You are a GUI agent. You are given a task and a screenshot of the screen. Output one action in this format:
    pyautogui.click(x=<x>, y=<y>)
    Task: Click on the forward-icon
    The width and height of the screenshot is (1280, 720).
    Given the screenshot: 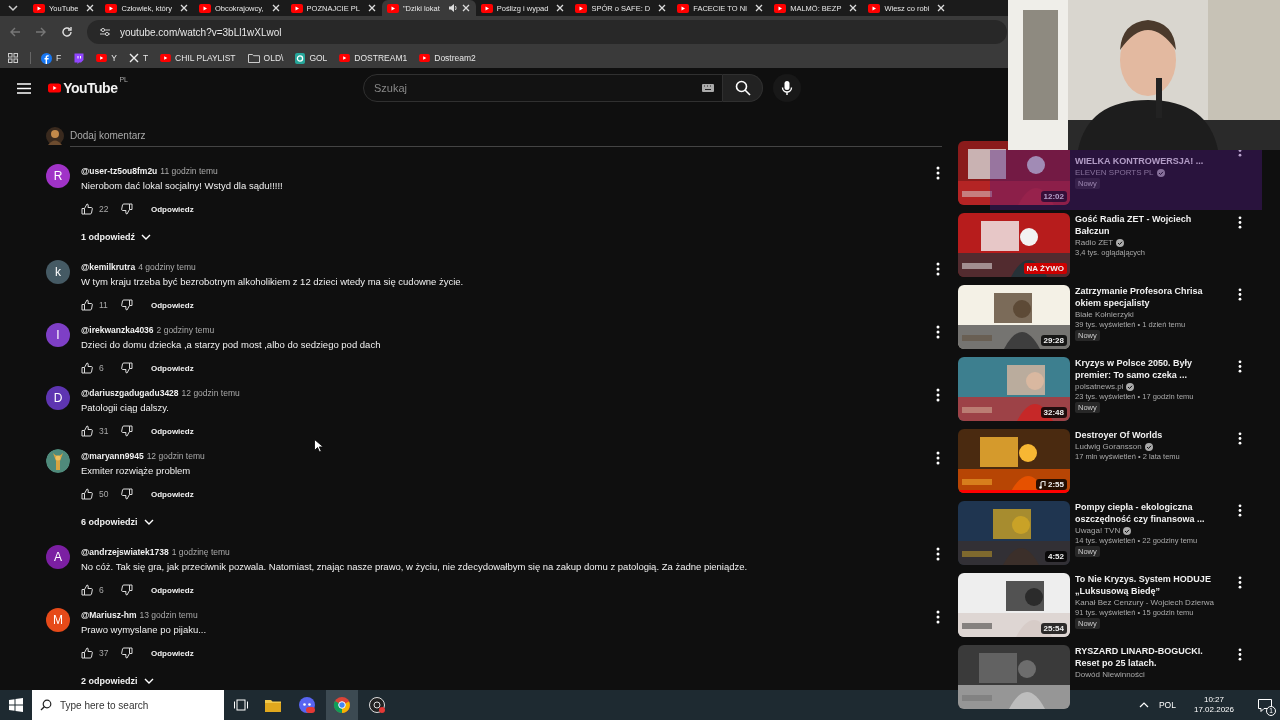 What is the action you would take?
    pyautogui.click(x=41, y=32)
    